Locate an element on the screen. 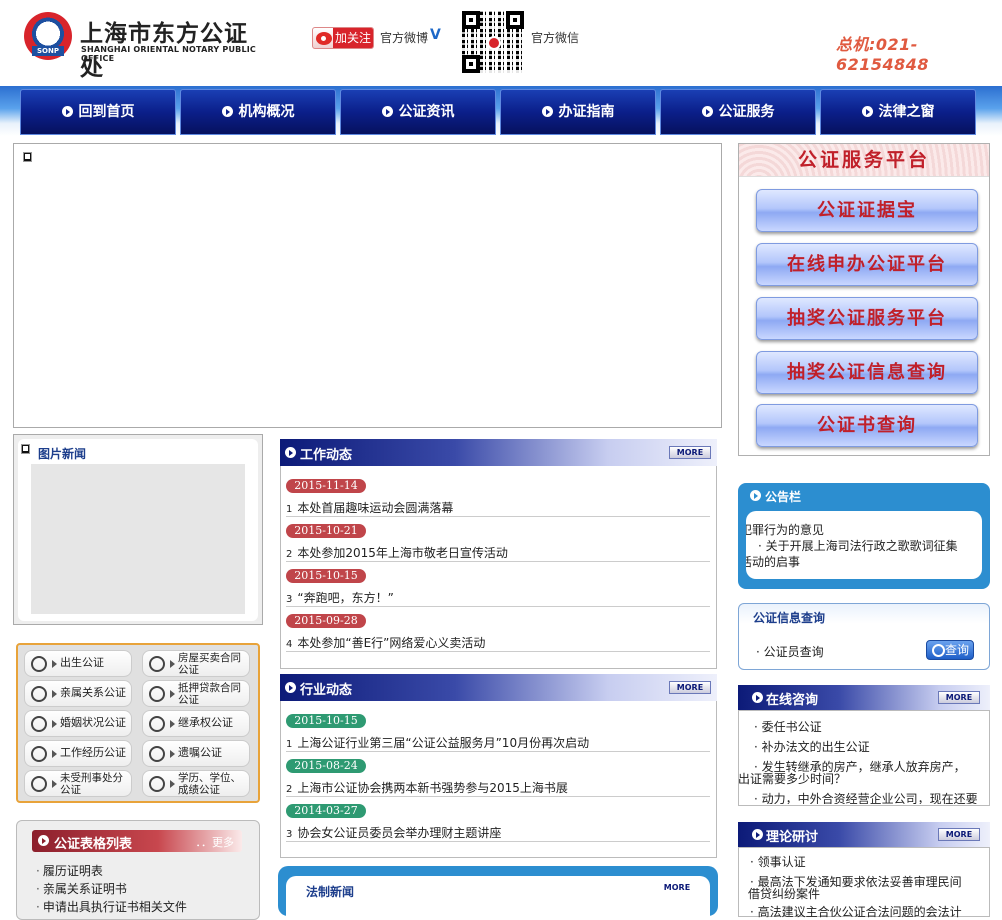 This screenshot has width=1002, height=920. nav-news: 公证资讯 is located at coordinates (418, 112).